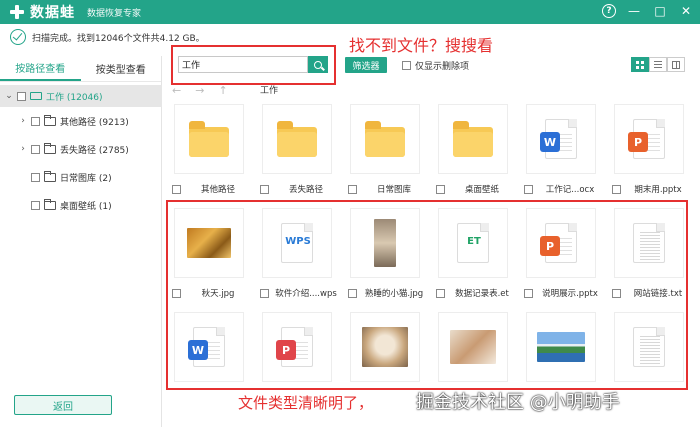 The height and width of the screenshot is (427, 700). Describe the element at coordinates (9, 96) in the screenshot. I see `chevron-down-icon: ⌄` at that location.